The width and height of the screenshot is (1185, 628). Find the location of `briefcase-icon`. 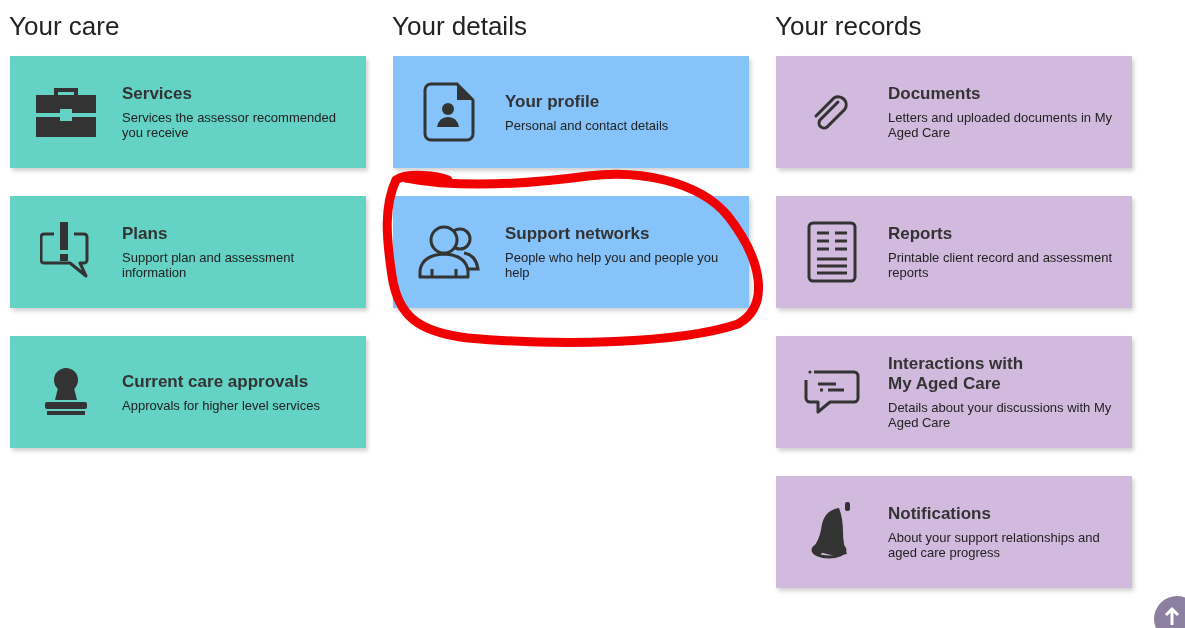

briefcase-icon is located at coordinates (66, 112).